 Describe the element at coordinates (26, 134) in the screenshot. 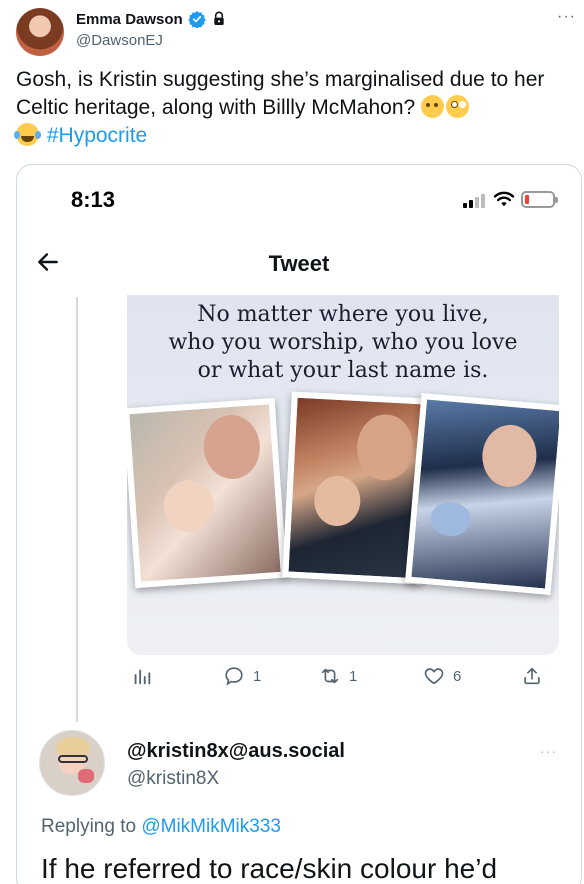

I see `face-with-tears-of-joy-icon` at that location.